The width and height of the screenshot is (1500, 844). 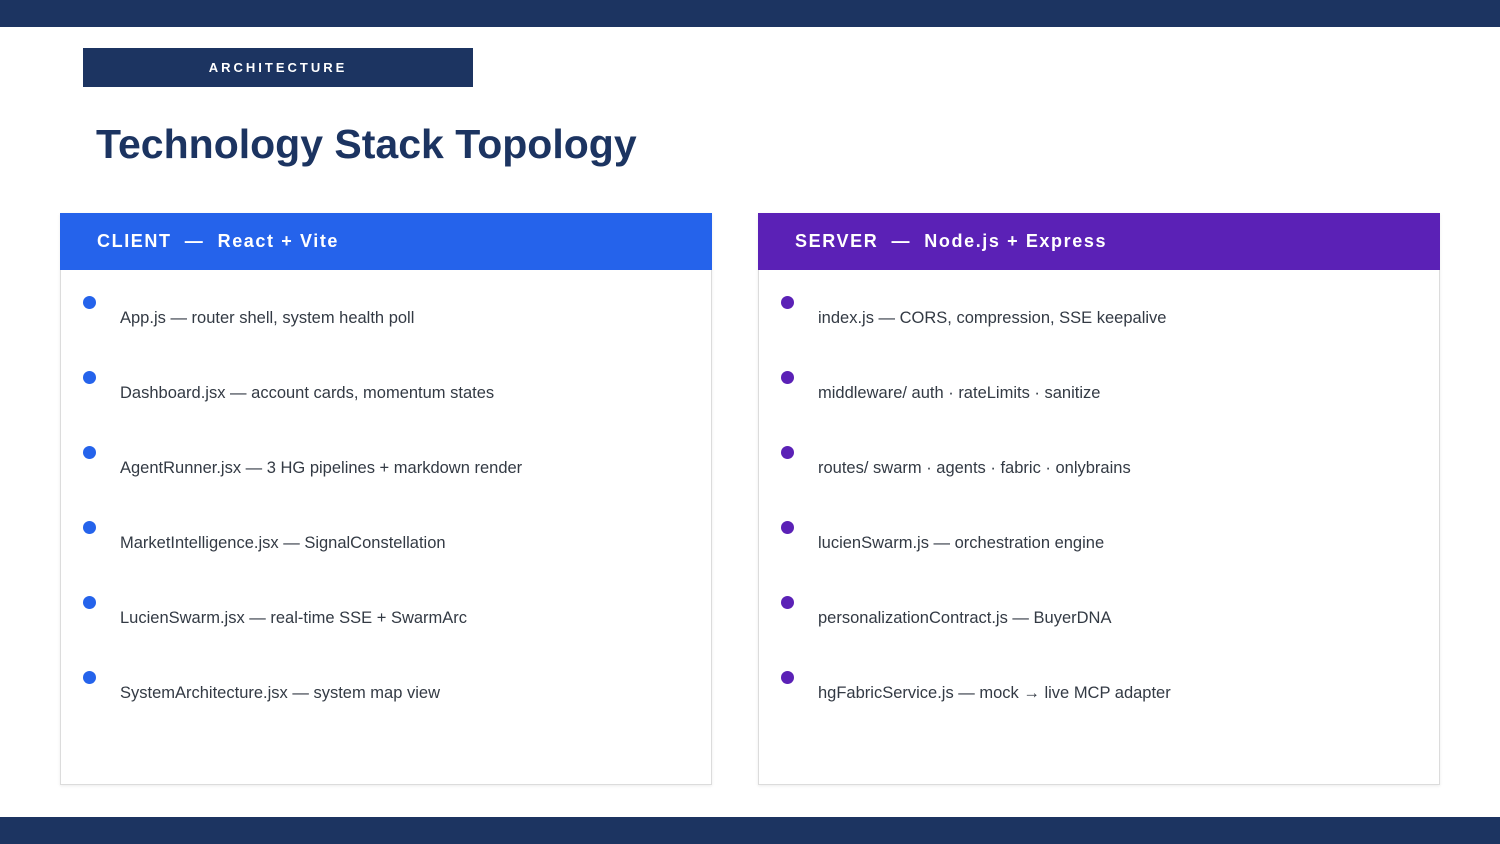 I want to click on list-item-text: SystemArchitecture.jsx — system map view, so click(x=280, y=693).